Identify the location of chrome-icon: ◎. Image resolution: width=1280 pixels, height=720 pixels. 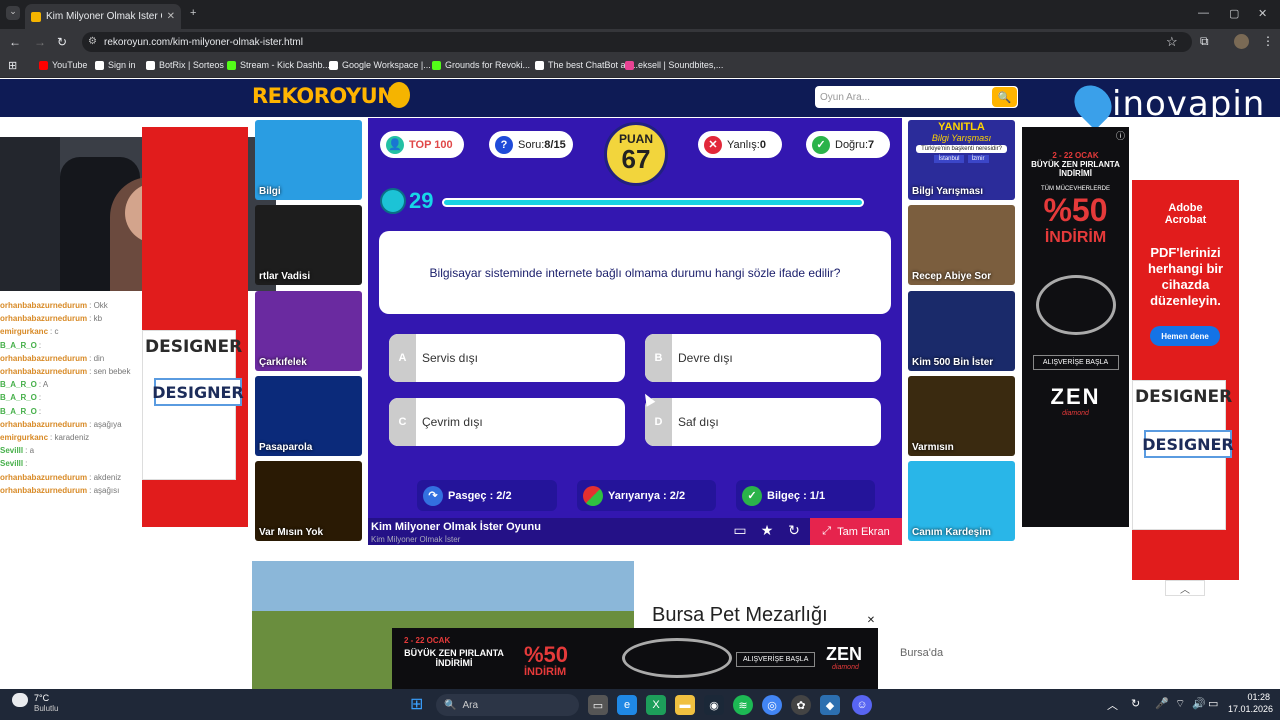
(772, 705).